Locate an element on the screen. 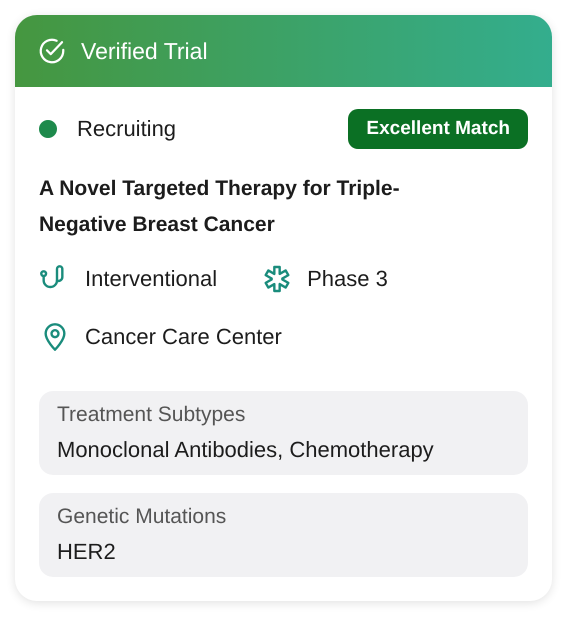 Image resolution: width=573 pixels, height=630 pixels. match-badge: Excellent Match is located at coordinates (438, 129).